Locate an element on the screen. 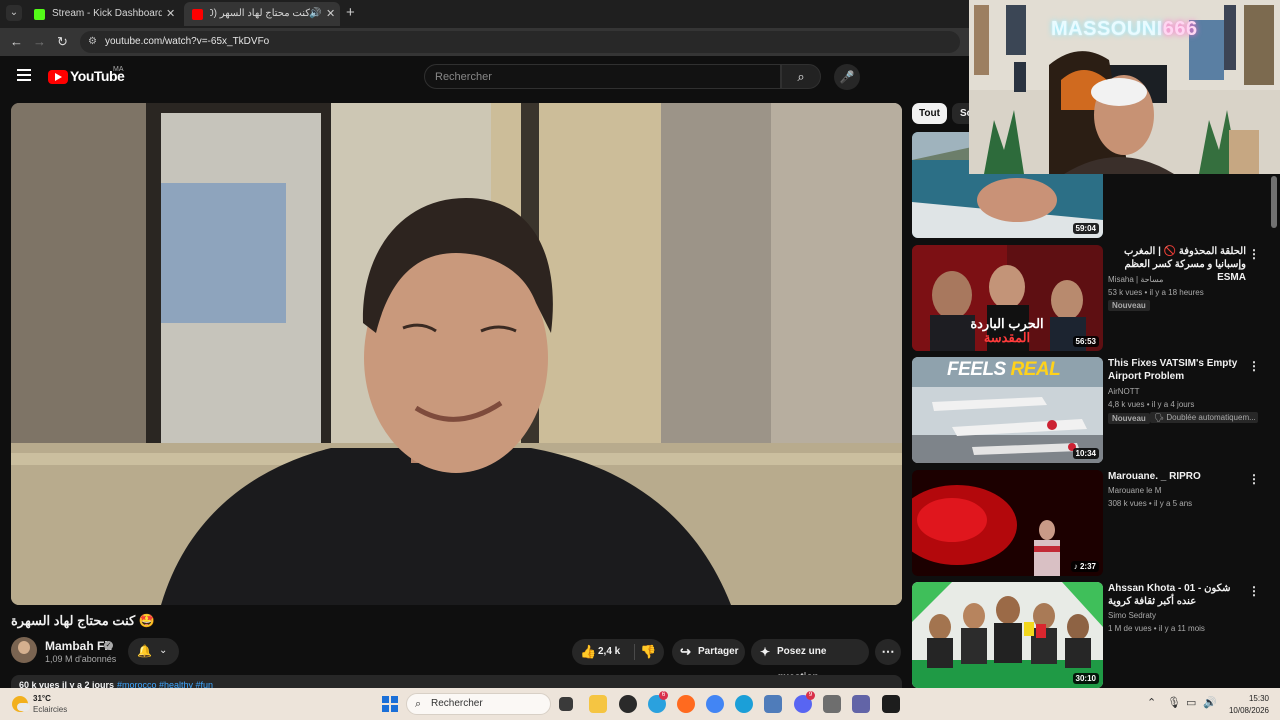 This screenshot has width=1280, height=720. thumbnail-overlay-text: الحرب الباردة المقدسة is located at coordinates (1007, 331).